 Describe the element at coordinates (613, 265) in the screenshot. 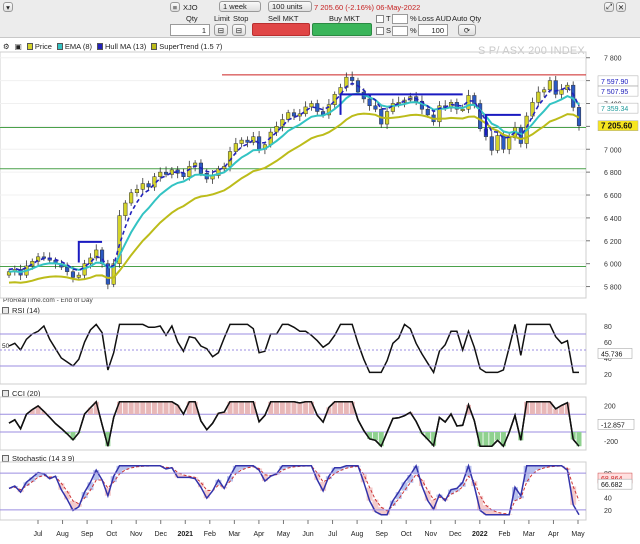

I see `price-tick-label: 6 000` at that location.